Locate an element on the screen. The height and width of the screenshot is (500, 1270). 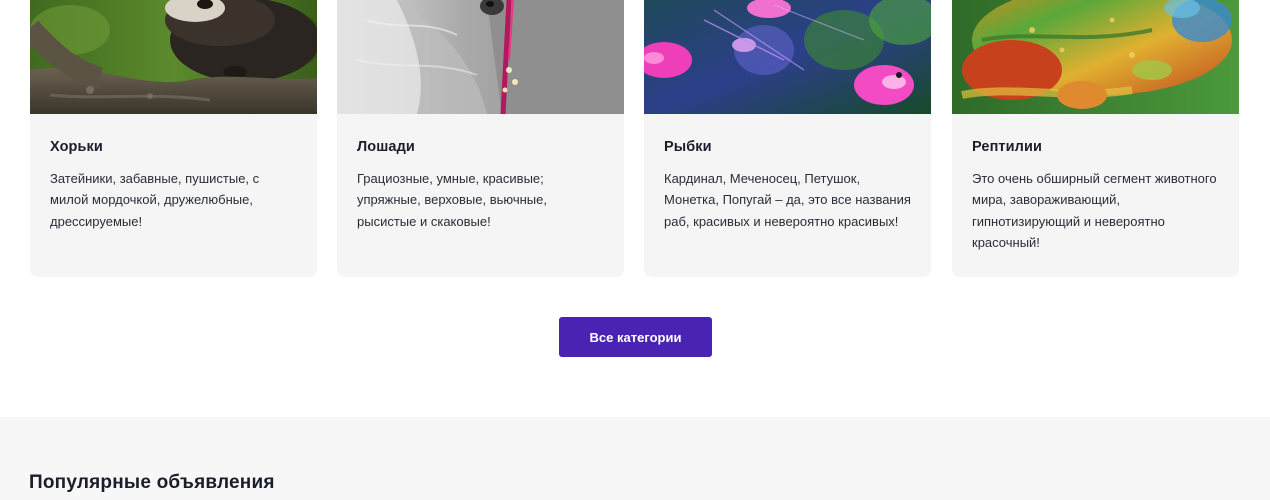
ferret-photo is located at coordinates (173, 57).